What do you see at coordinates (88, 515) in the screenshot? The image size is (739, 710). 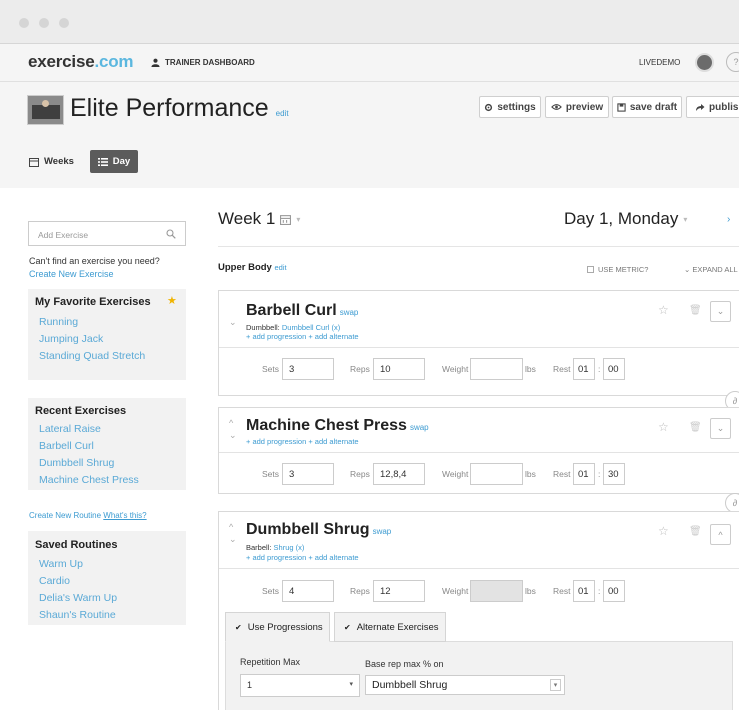 I see `create-new-routine-link: Create New Routine What's this?` at bounding box center [88, 515].